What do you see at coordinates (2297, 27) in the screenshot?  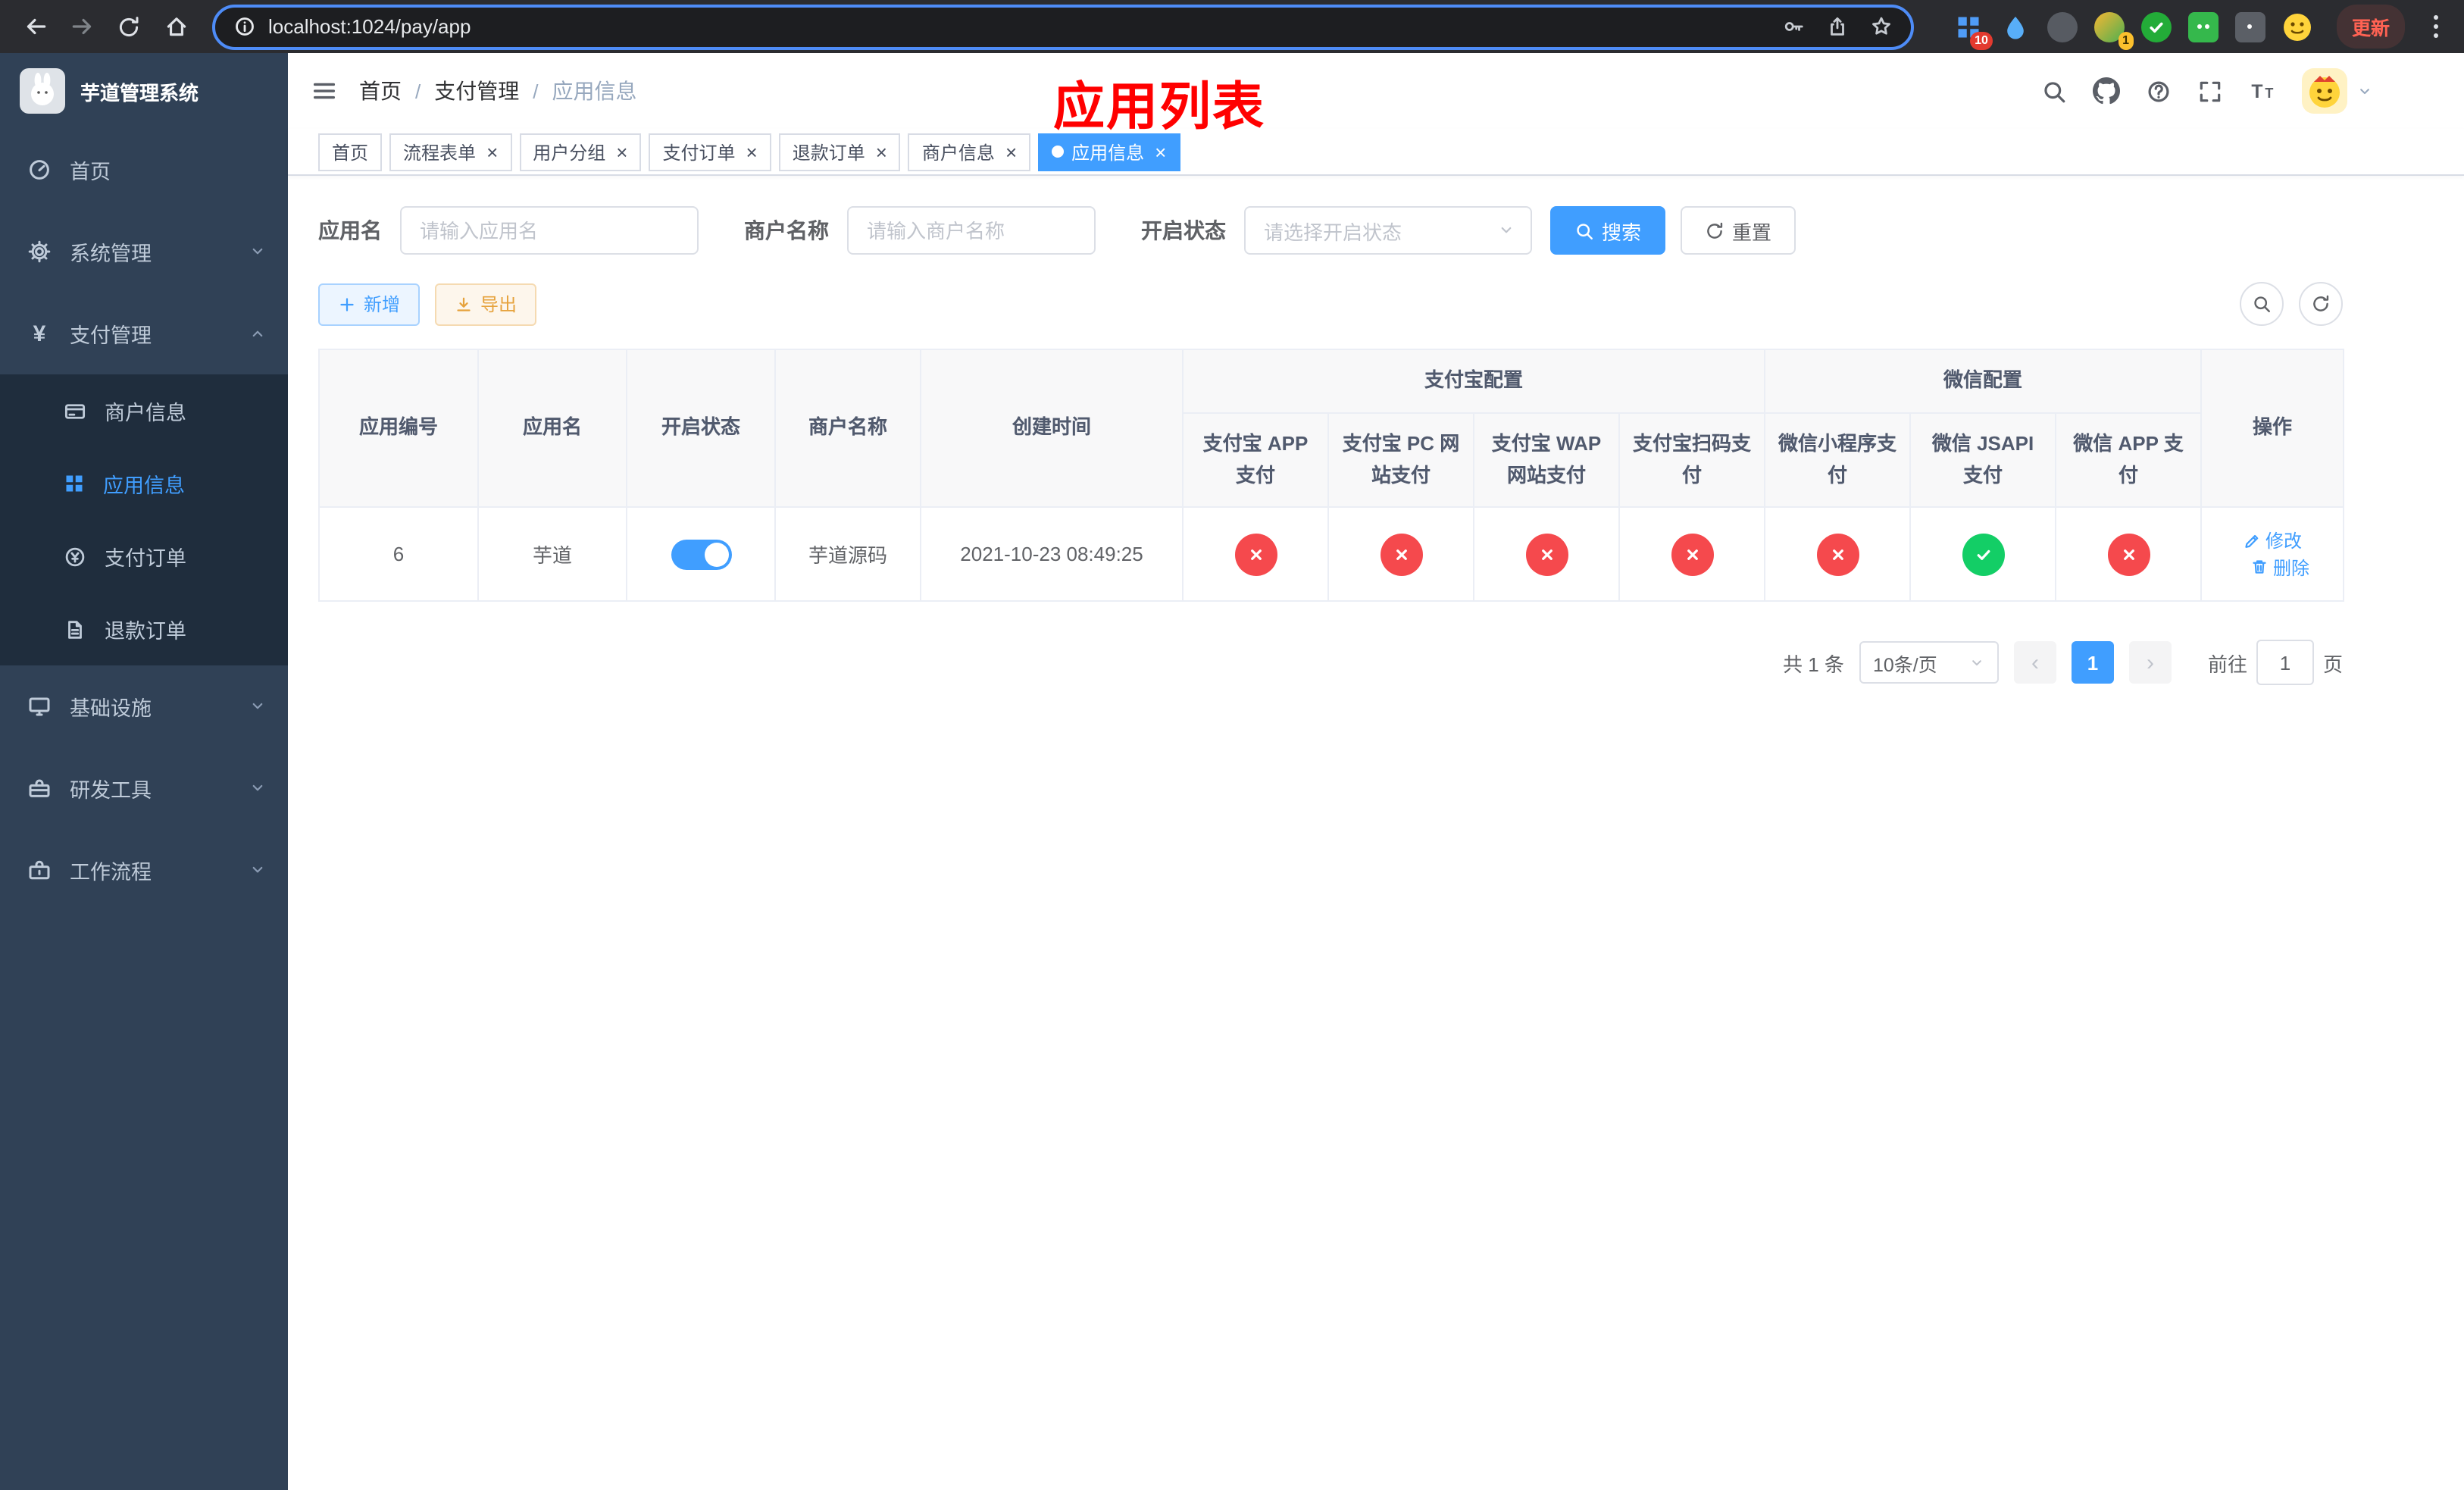 I see `extension-emoji-icon` at bounding box center [2297, 27].